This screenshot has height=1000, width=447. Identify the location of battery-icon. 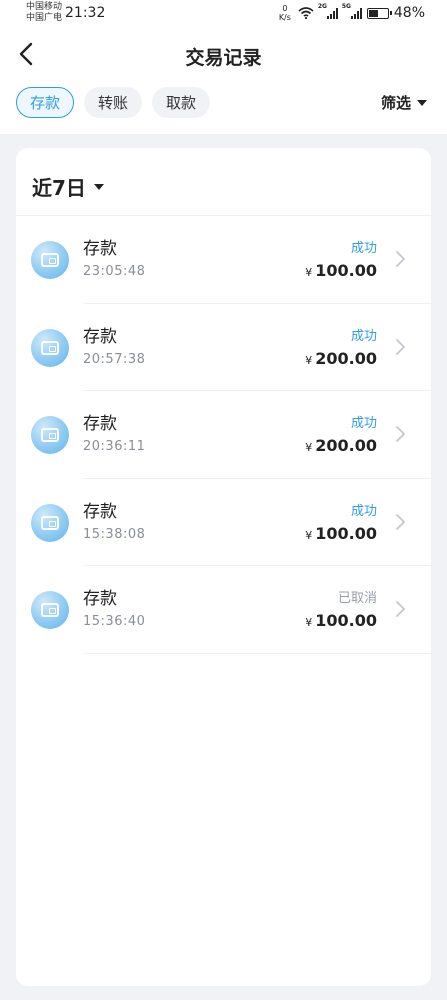
(379, 13).